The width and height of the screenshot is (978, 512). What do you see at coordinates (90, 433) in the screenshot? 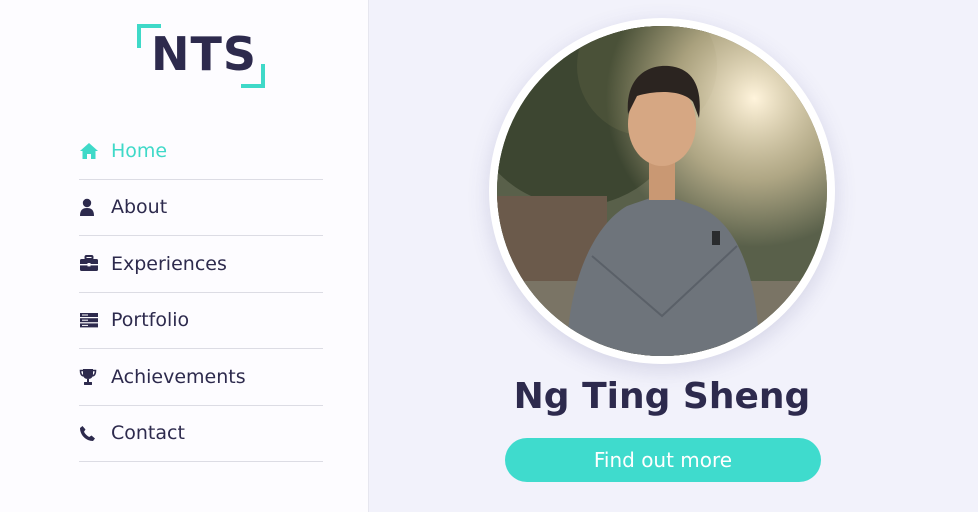
I see `phone-icon` at bounding box center [90, 433].